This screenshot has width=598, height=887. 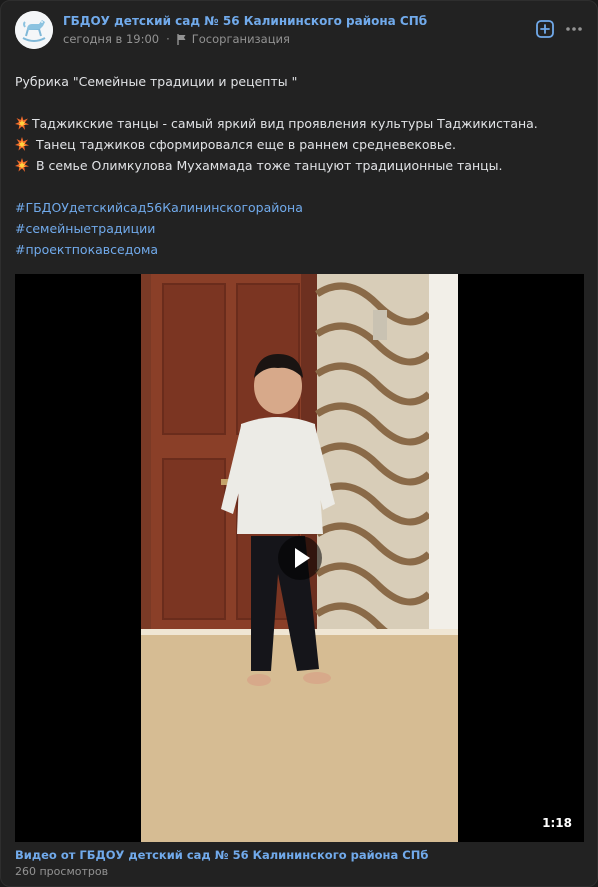 I want to click on hashtag-link: #семейныетрадиции, so click(x=299, y=228).